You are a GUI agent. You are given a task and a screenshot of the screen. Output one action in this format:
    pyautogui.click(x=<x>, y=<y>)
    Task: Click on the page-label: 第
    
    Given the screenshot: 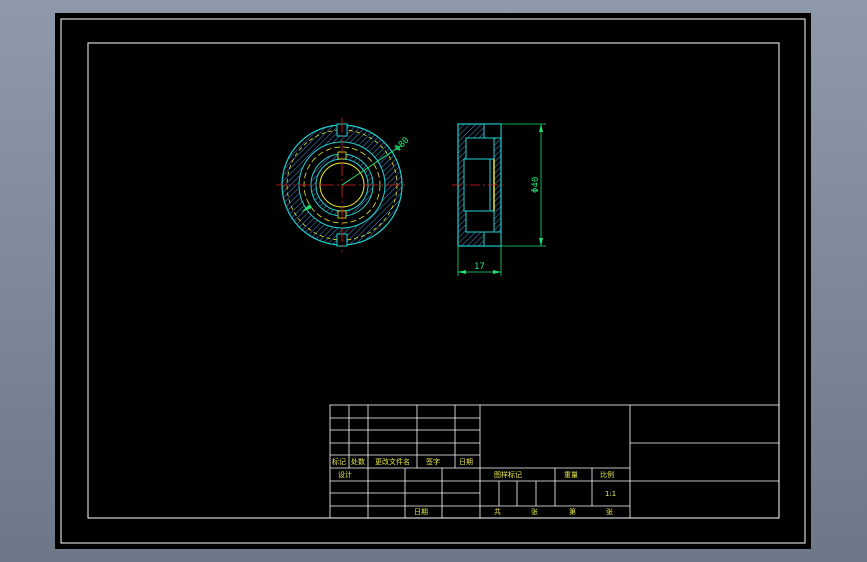 What is the action you would take?
    pyautogui.click(x=572, y=511)
    